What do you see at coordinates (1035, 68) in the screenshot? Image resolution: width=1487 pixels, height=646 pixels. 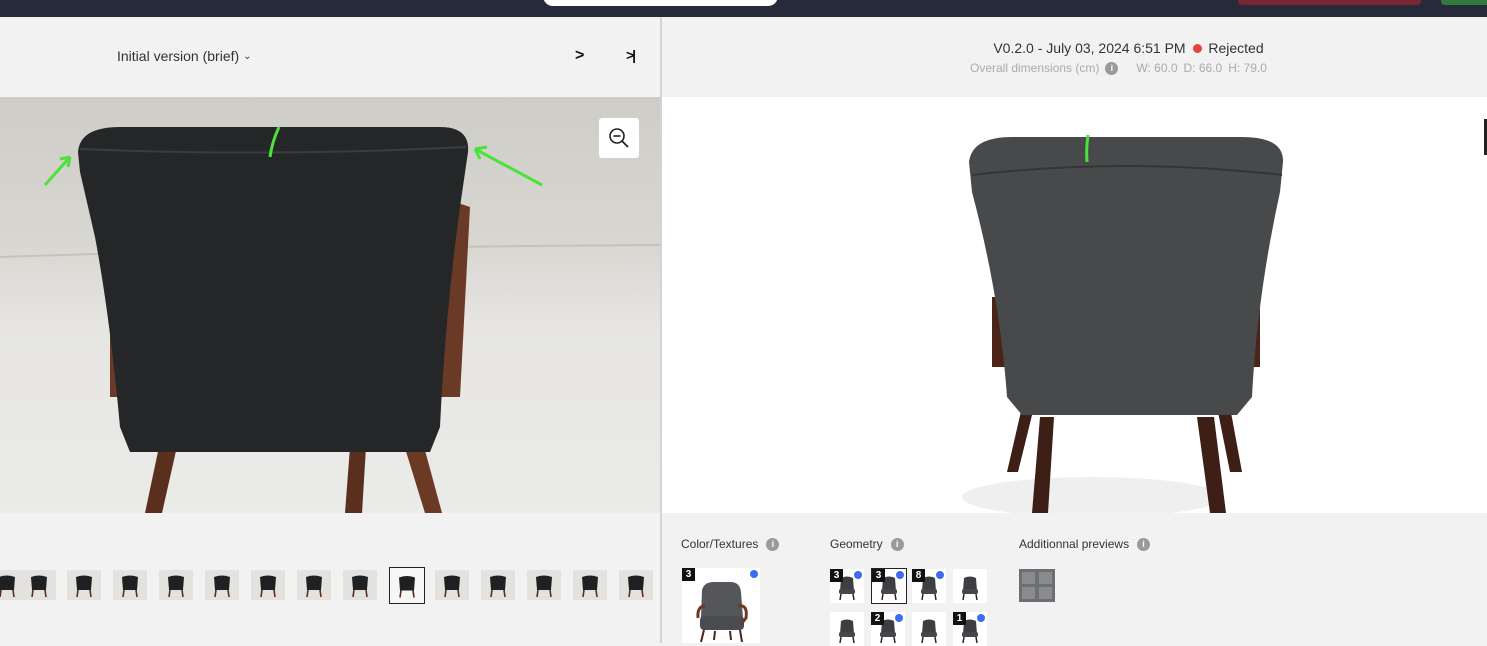 I see `dimensions-label: Overall dimensions (cm)` at bounding box center [1035, 68].